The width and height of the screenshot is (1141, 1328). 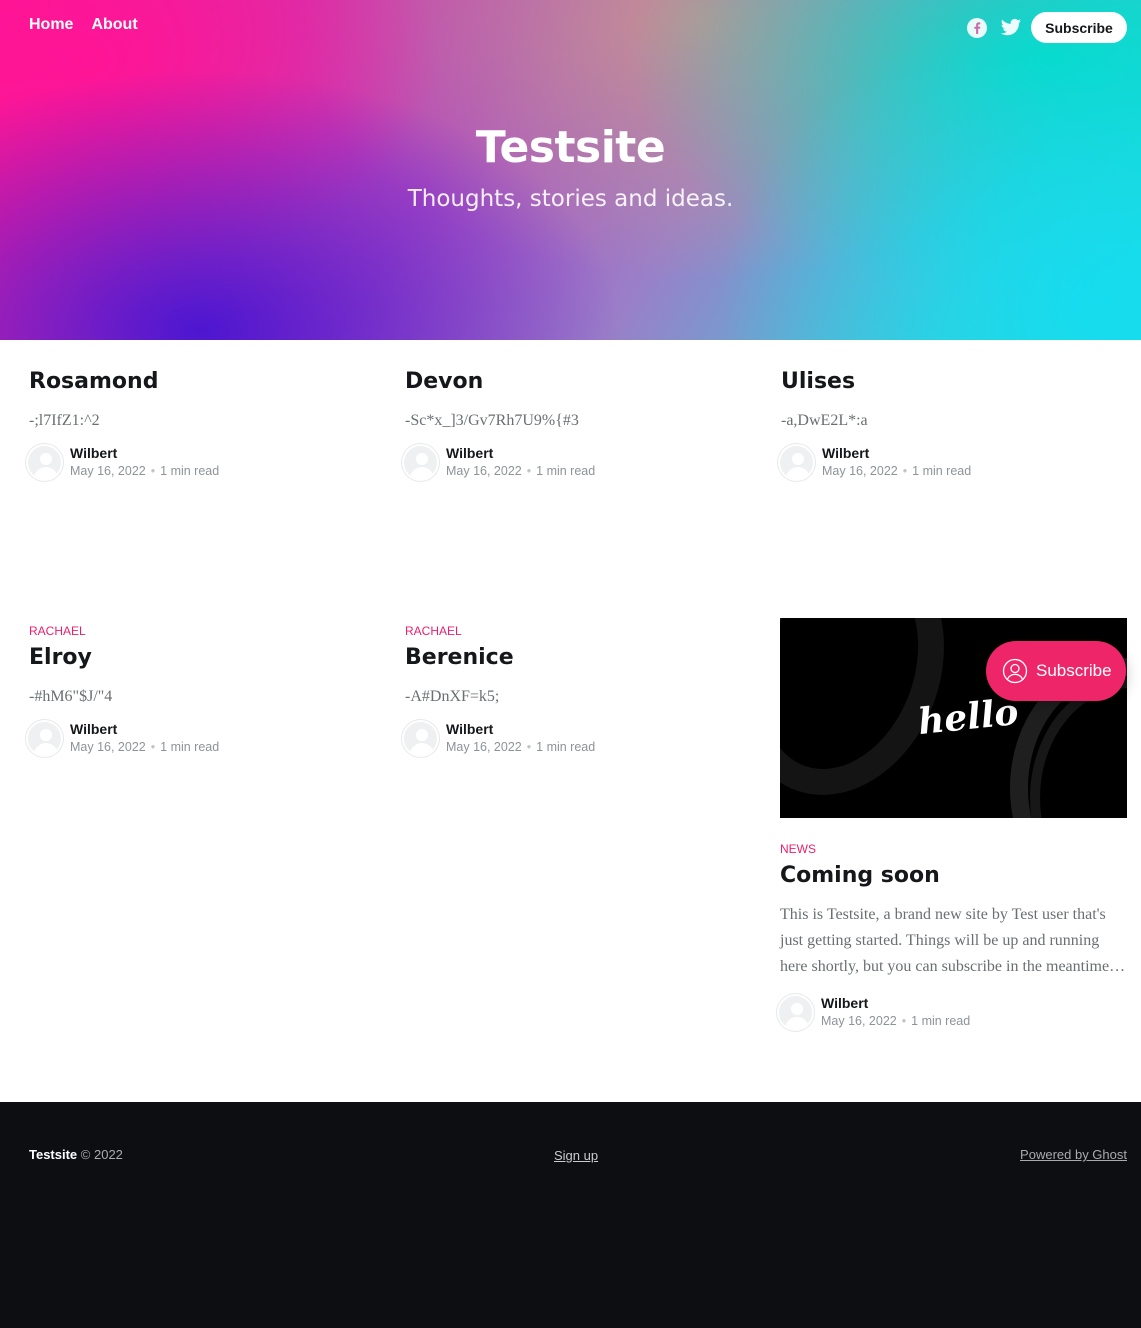 What do you see at coordinates (1015, 671) in the screenshot?
I see `user-circle-icon` at bounding box center [1015, 671].